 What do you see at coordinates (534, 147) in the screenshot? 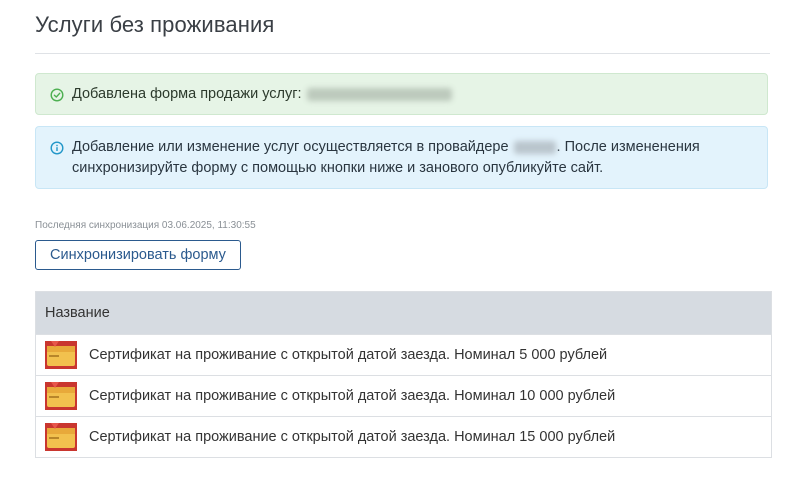
I see `redacted-provider-name` at bounding box center [534, 147].